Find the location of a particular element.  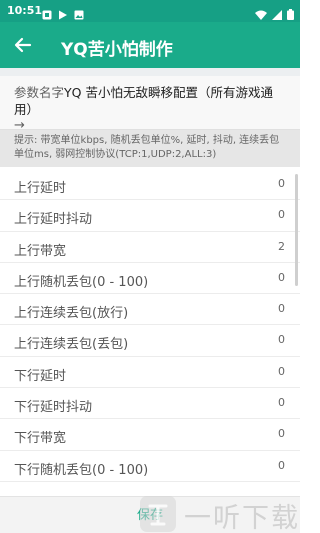

scrollbar is located at coordinates (296, 230).